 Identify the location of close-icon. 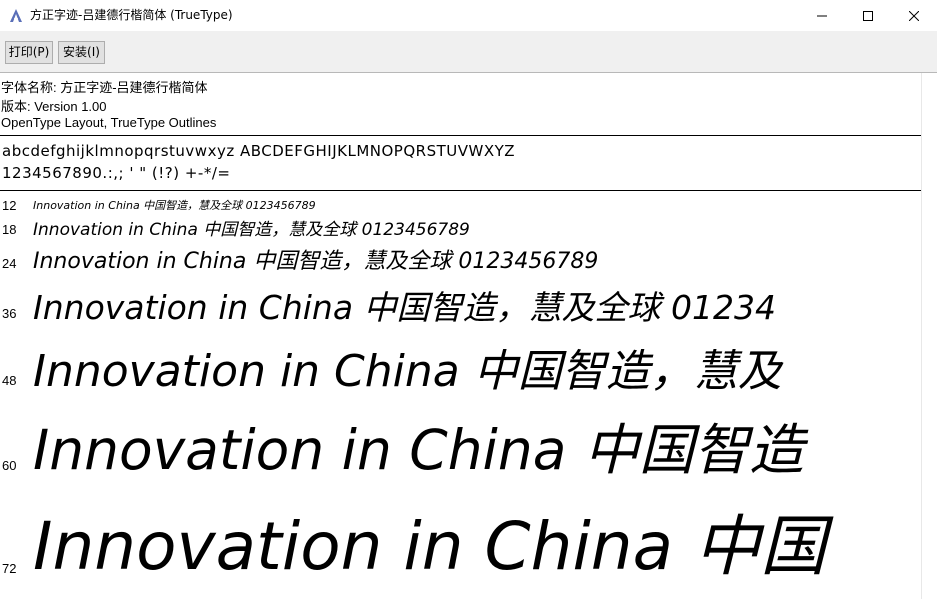
(914, 15).